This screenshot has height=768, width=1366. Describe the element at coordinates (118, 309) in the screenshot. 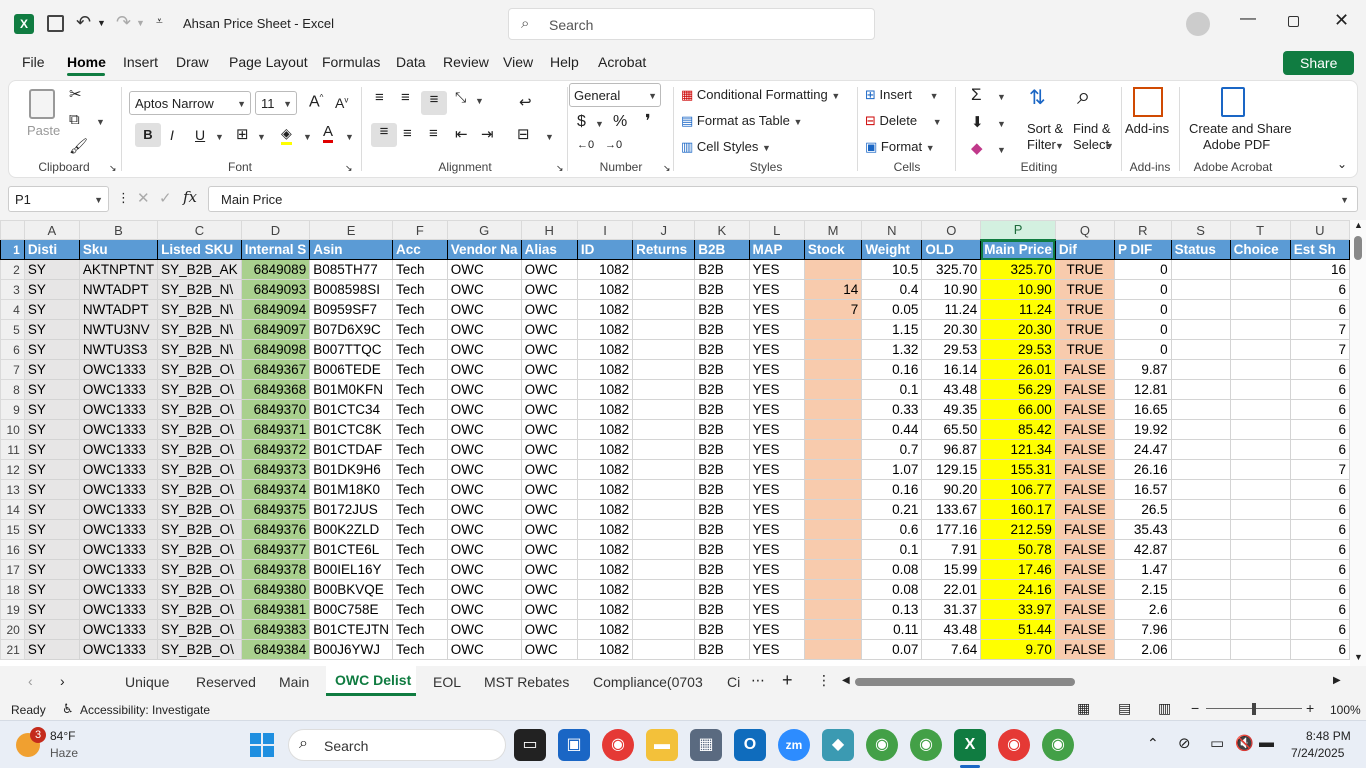

I see `cell: NWTADPT` at that location.